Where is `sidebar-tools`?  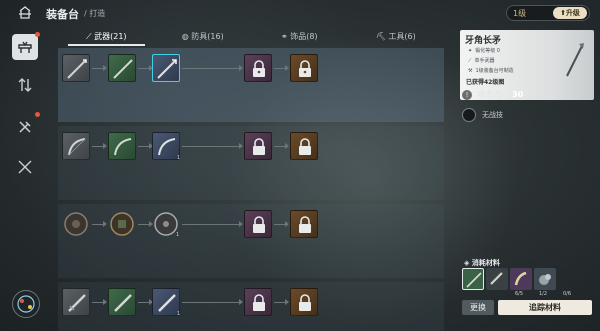
sidebar-tools is located at coordinates (26, 126).